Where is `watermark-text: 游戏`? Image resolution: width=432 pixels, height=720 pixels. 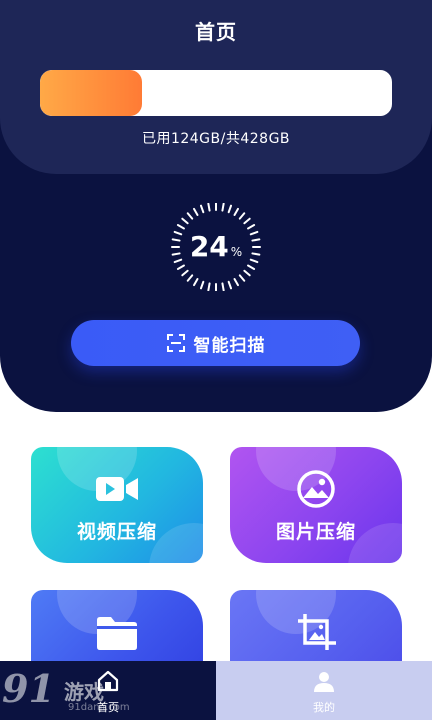 watermark-text: 游戏 is located at coordinates (84, 692).